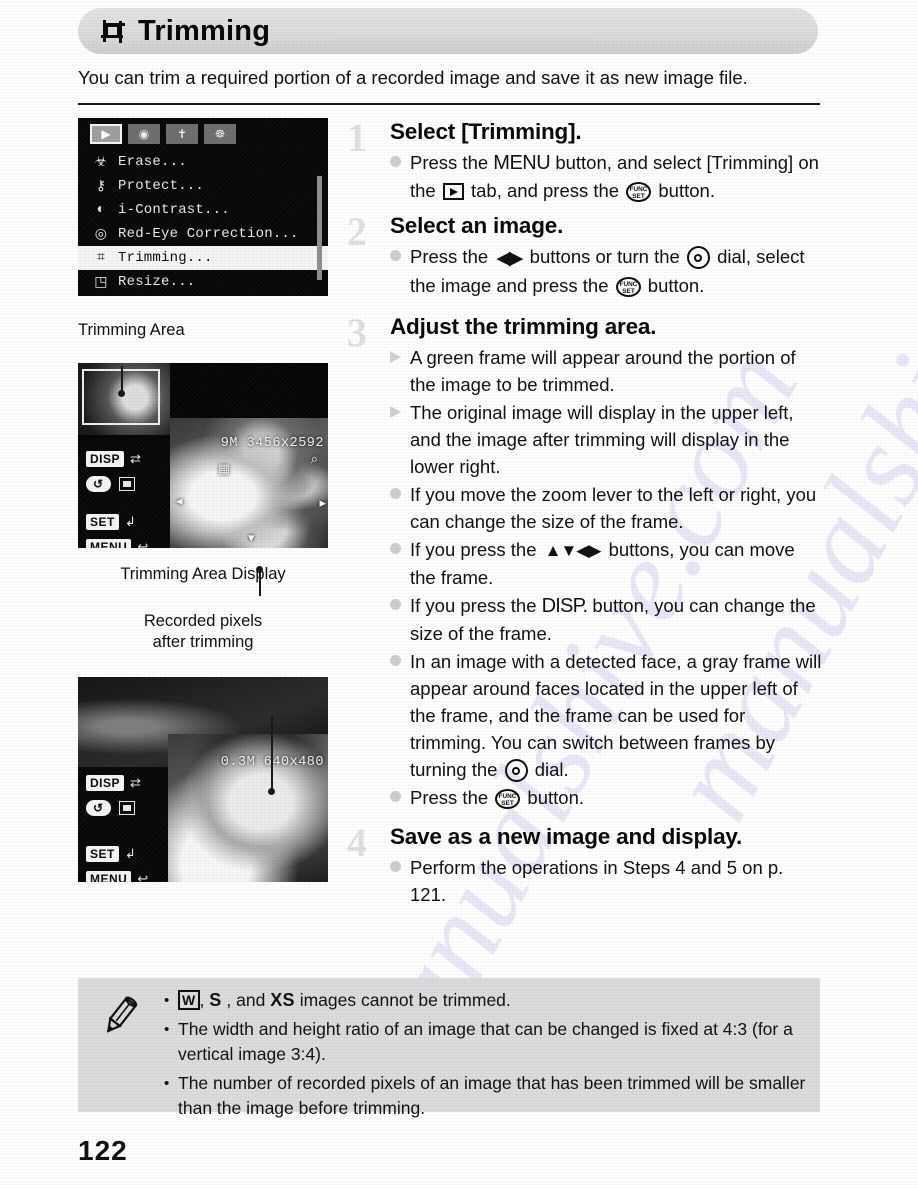 The width and height of the screenshot is (918, 1188). I want to click on step-number: 1, so click(357, 137).